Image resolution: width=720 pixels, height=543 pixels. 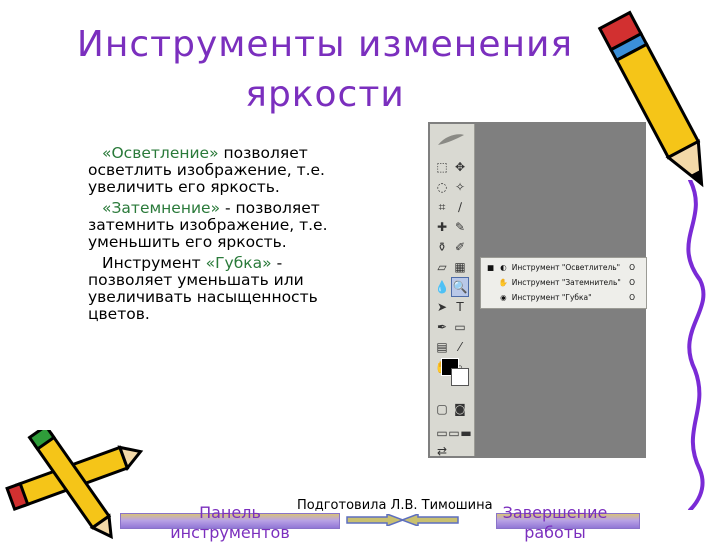 I want to click on pen-tool-icon: ✒, so click(x=442, y=327).